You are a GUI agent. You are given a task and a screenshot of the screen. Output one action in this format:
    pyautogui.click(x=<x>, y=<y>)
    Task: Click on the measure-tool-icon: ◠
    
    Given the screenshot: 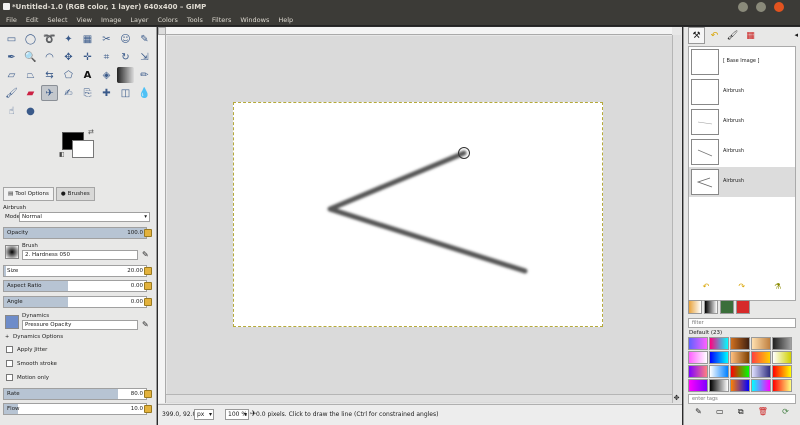 What is the action you would take?
    pyautogui.click(x=49, y=57)
    